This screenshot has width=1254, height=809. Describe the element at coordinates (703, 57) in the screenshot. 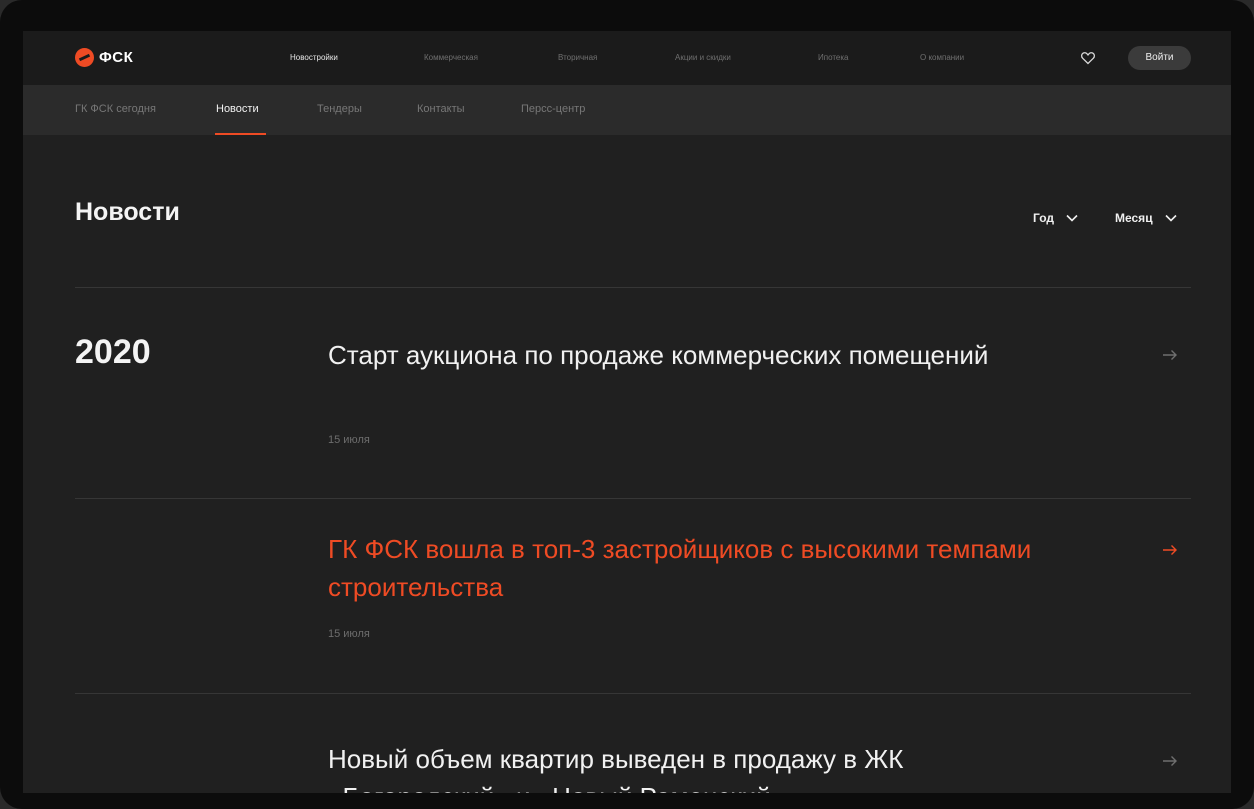

I see `nav-item-promotions: Акции и скидки` at that location.